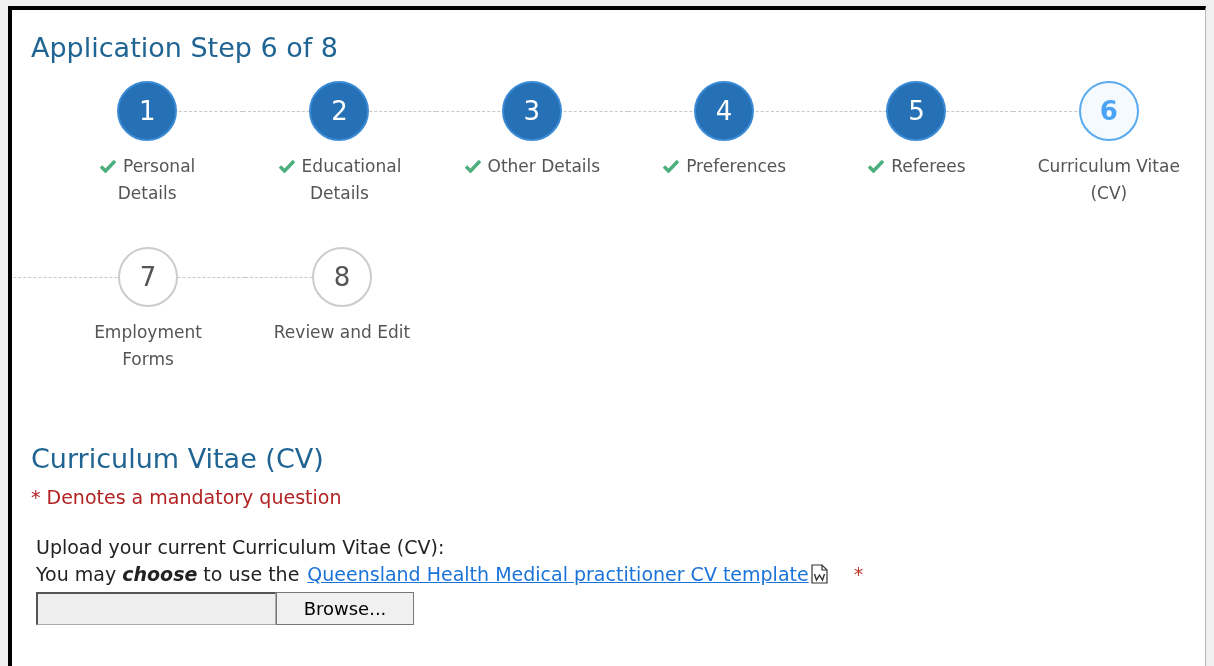 Image resolution: width=1214 pixels, height=666 pixels. What do you see at coordinates (148, 345) in the screenshot?
I see `step-label: Employment Forms` at bounding box center [148, 345].